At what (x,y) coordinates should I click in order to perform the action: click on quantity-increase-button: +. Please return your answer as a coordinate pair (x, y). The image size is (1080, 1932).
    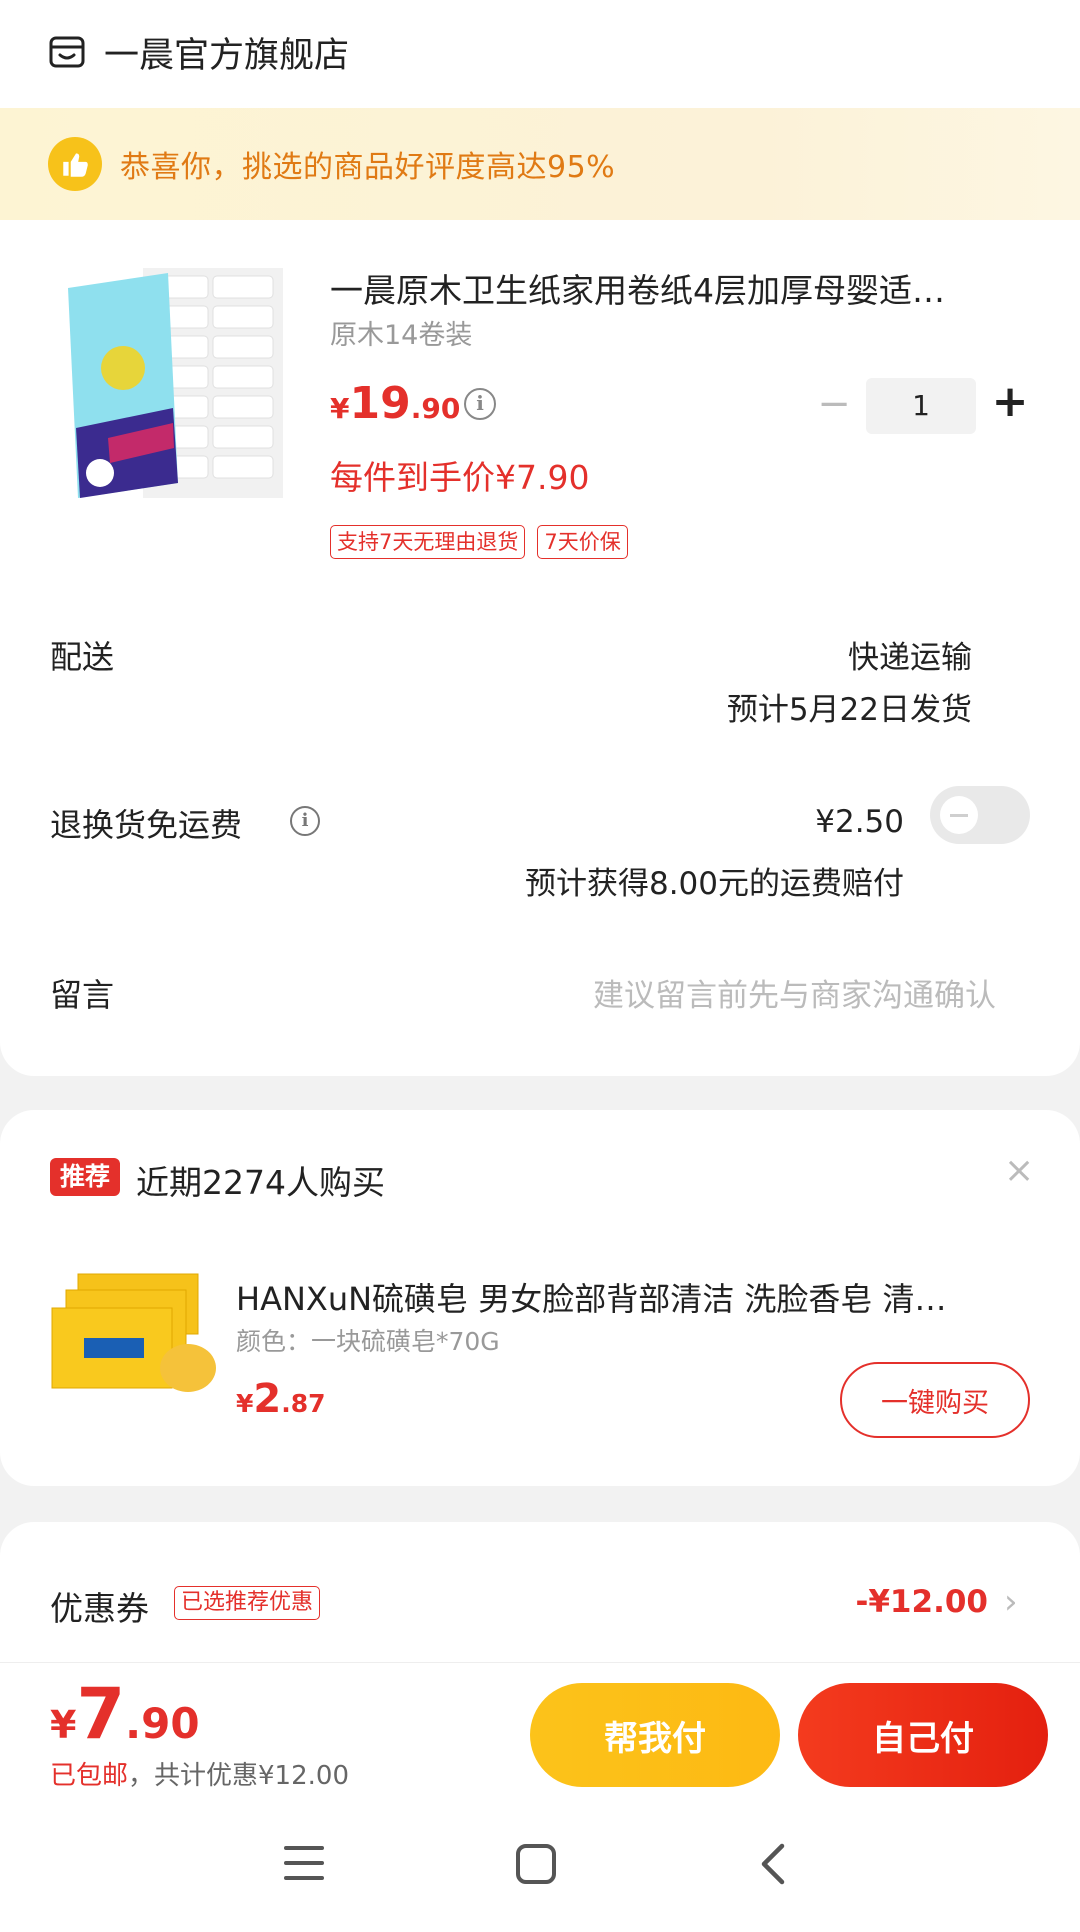
    Looking at the image, I should click on (1010, 402).